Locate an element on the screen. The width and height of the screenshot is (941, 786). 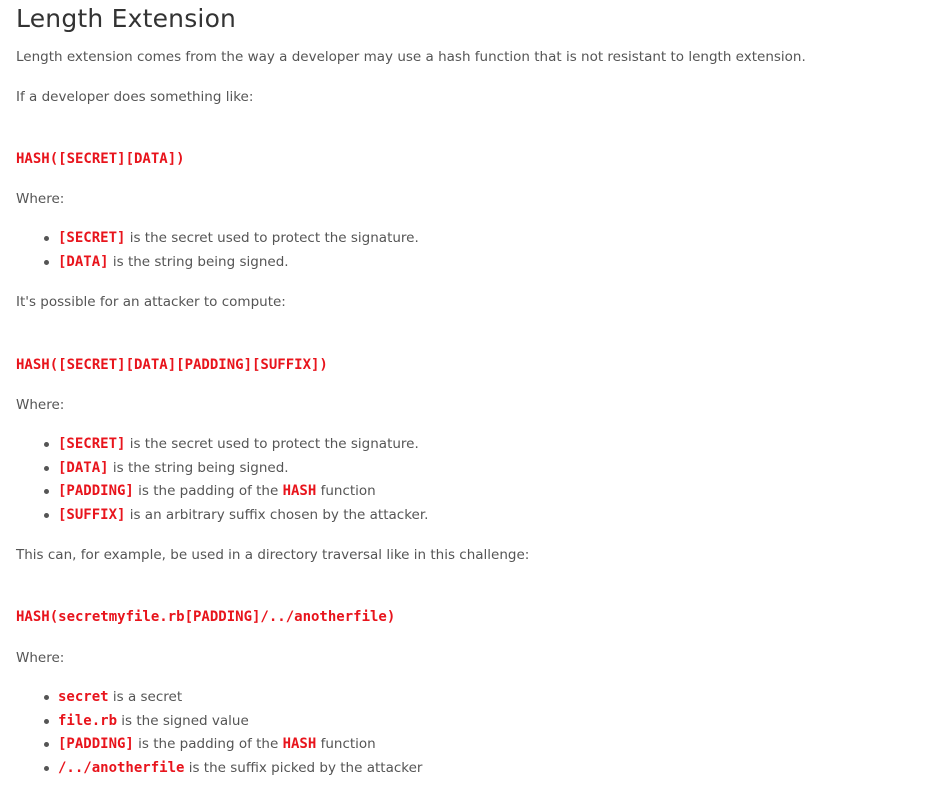
list-item-text: is the signed value is located at coordinates (183, 720).